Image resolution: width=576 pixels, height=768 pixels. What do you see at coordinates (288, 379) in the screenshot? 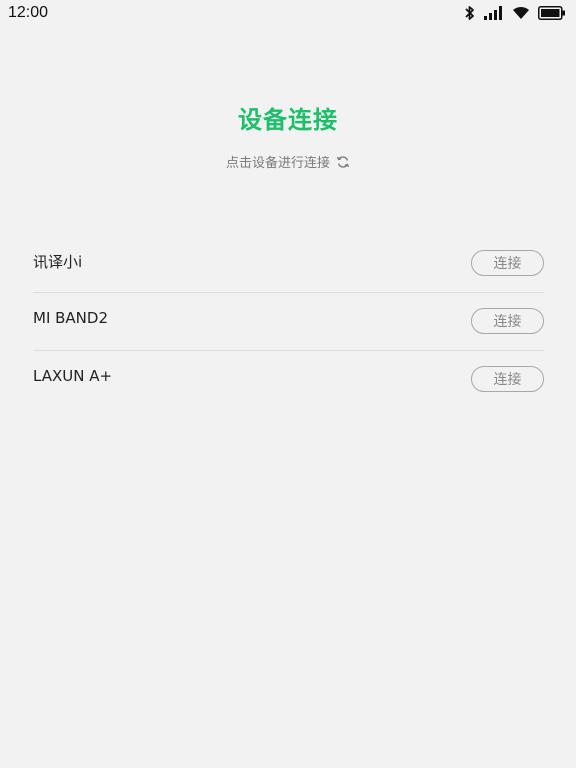
I see `device-row: LAXUN A+ 连接` at bounding box center [288, 379].